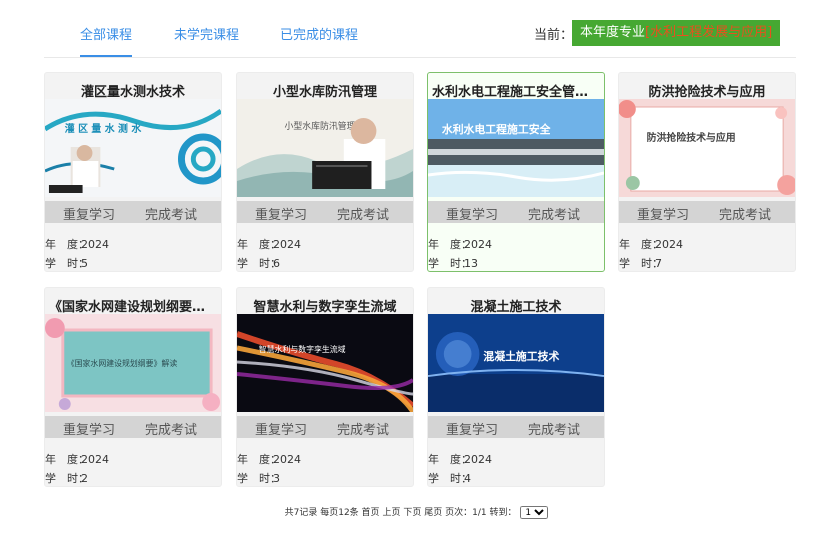  Describe the element at coordinates (466, 513) in the screenshot. I see `page-info: 页次：1/1` at that location.